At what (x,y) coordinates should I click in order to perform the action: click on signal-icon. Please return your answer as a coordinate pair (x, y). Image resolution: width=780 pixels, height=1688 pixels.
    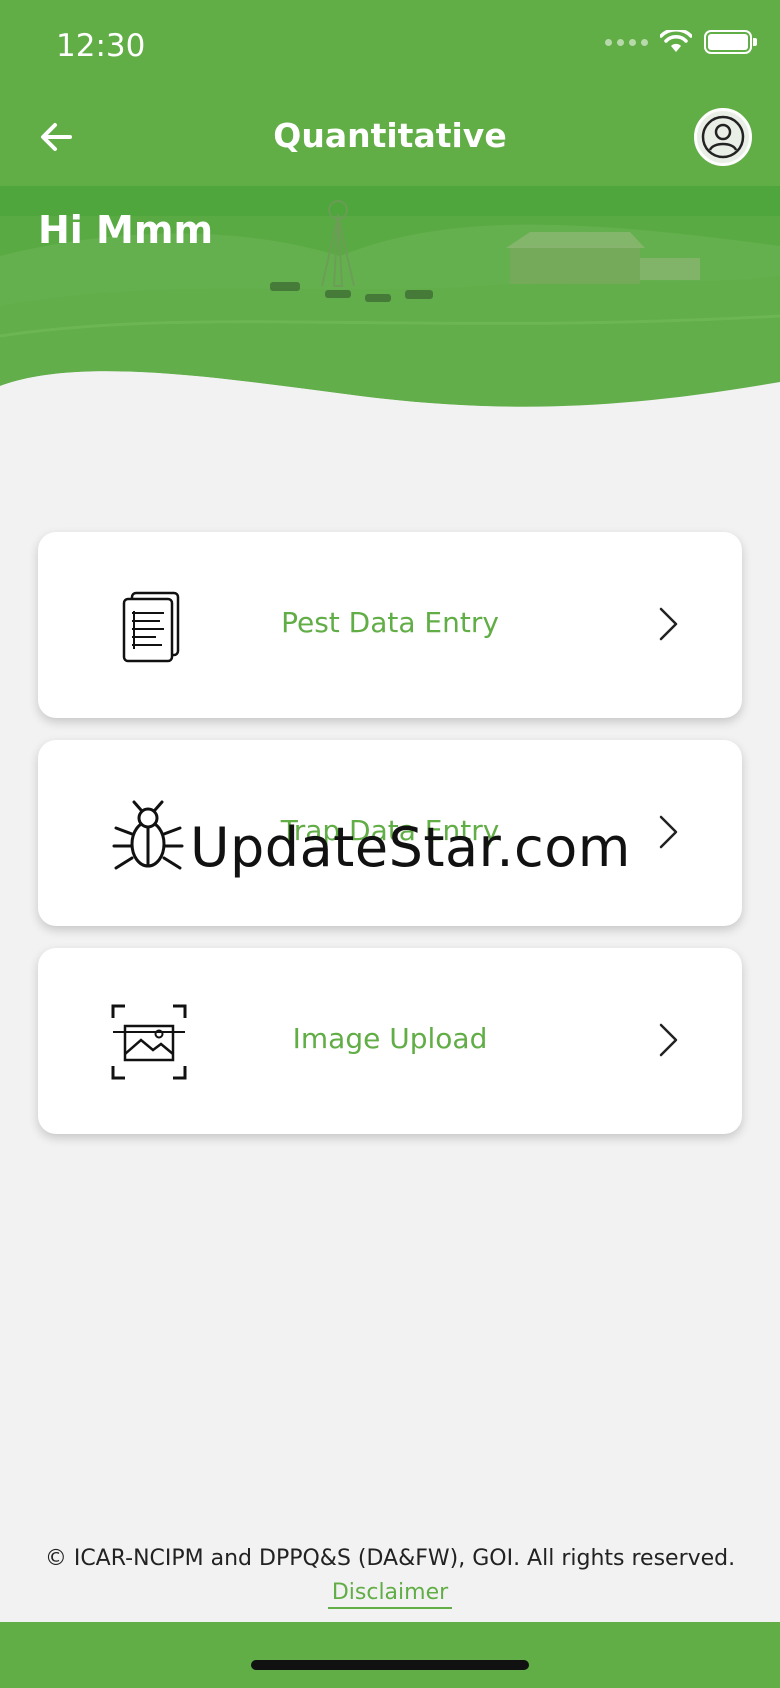
    Looking at the image, I should click on (626, 42).